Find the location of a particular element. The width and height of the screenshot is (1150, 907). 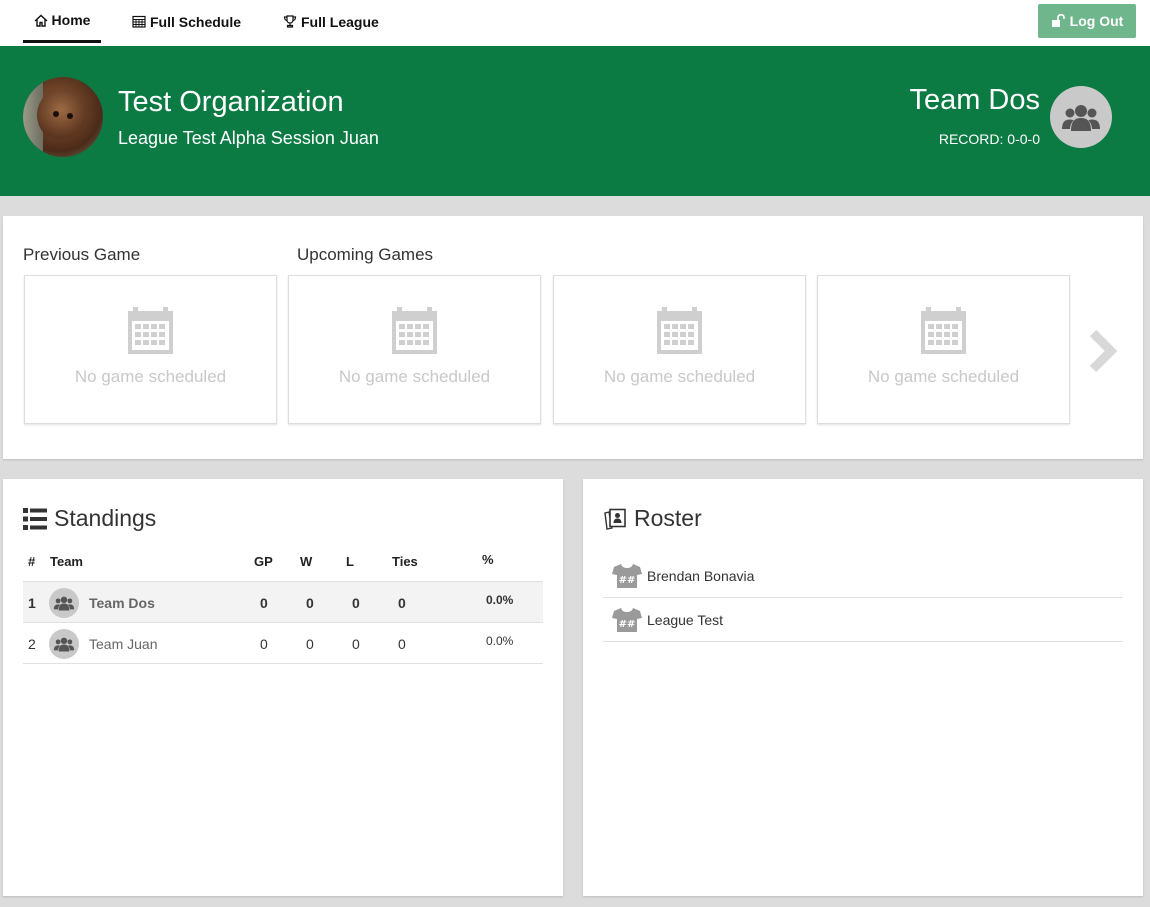

tab-full-schedule-label: Full Schedule is located at coordinates (196, 21).